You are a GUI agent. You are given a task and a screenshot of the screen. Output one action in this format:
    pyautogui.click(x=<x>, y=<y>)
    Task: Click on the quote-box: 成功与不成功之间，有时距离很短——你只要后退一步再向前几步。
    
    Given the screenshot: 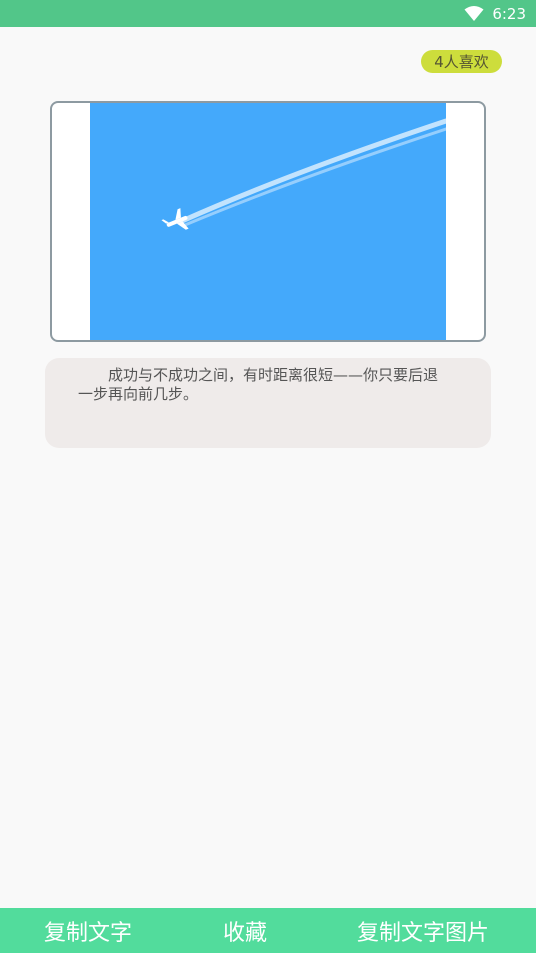 What is the action you would take?
    pyautogui.click(x=268, y=403)
    